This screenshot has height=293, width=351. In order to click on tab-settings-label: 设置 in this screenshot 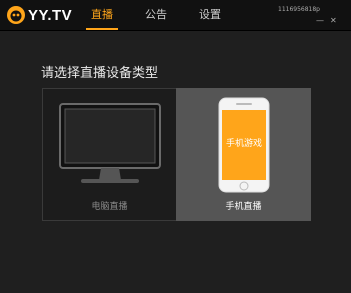, I will do `click(210, 14)`.